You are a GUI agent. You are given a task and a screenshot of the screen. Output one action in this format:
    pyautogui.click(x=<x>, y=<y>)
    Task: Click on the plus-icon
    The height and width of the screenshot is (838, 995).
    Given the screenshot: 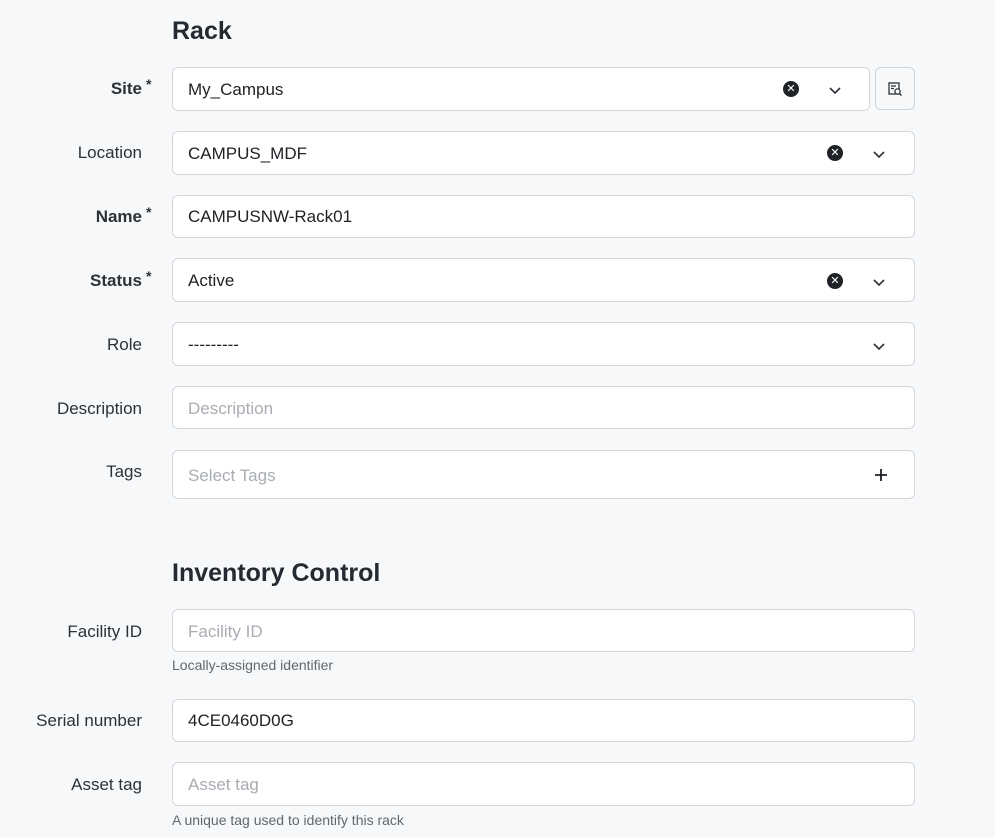 What is the action you would take?
    pyautogui.click(x=881, y=475)
    